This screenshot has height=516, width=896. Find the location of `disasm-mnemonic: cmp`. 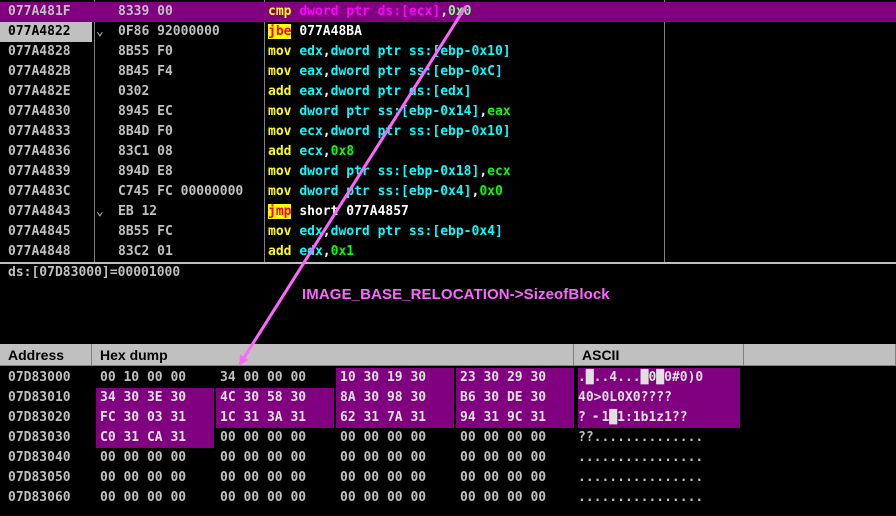

disasm-mnemonic: cmp is located at coordinates (280, 11).